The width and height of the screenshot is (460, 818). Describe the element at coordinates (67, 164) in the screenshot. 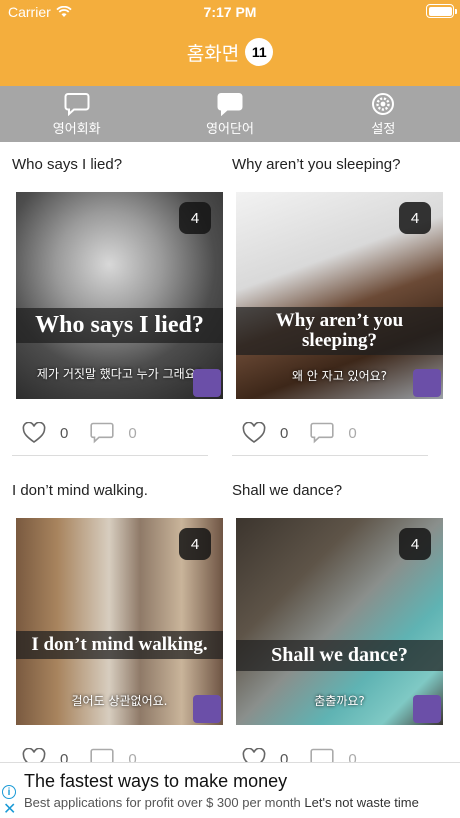

I see `card-title: Who says I lied?` at that location.